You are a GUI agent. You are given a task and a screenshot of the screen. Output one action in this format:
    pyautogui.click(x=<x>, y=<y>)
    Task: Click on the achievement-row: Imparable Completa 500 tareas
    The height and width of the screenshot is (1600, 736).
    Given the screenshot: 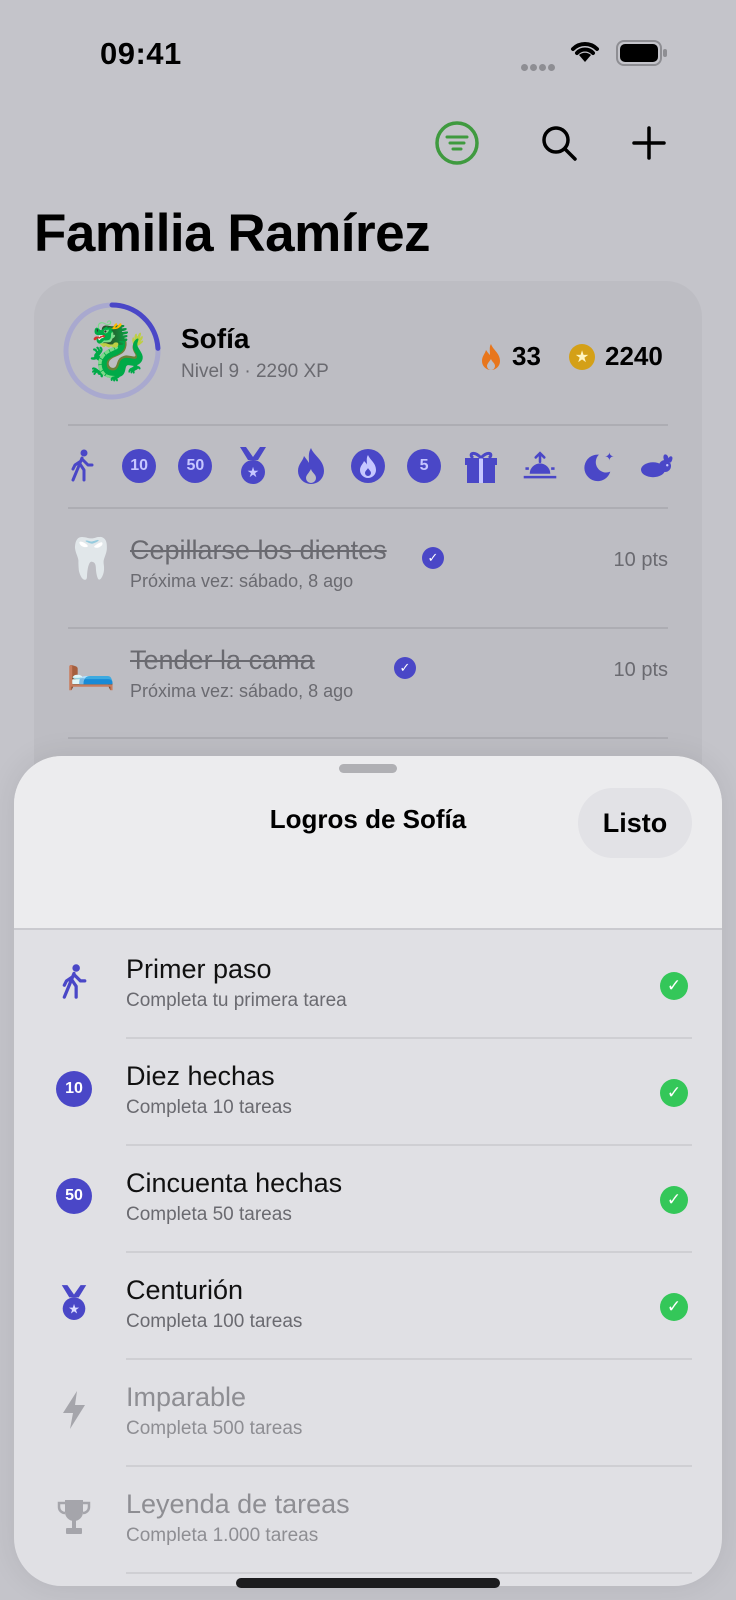 What is the action you would take?
    pyautogui.click(x=368, y=1413)
    